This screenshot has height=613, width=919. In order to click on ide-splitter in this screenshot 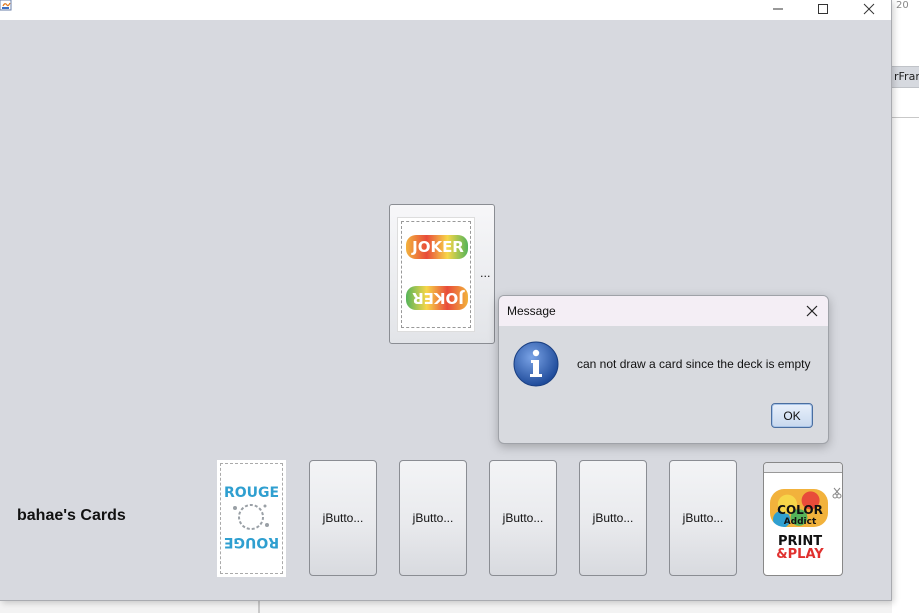, I will do `click(259, 606)`.